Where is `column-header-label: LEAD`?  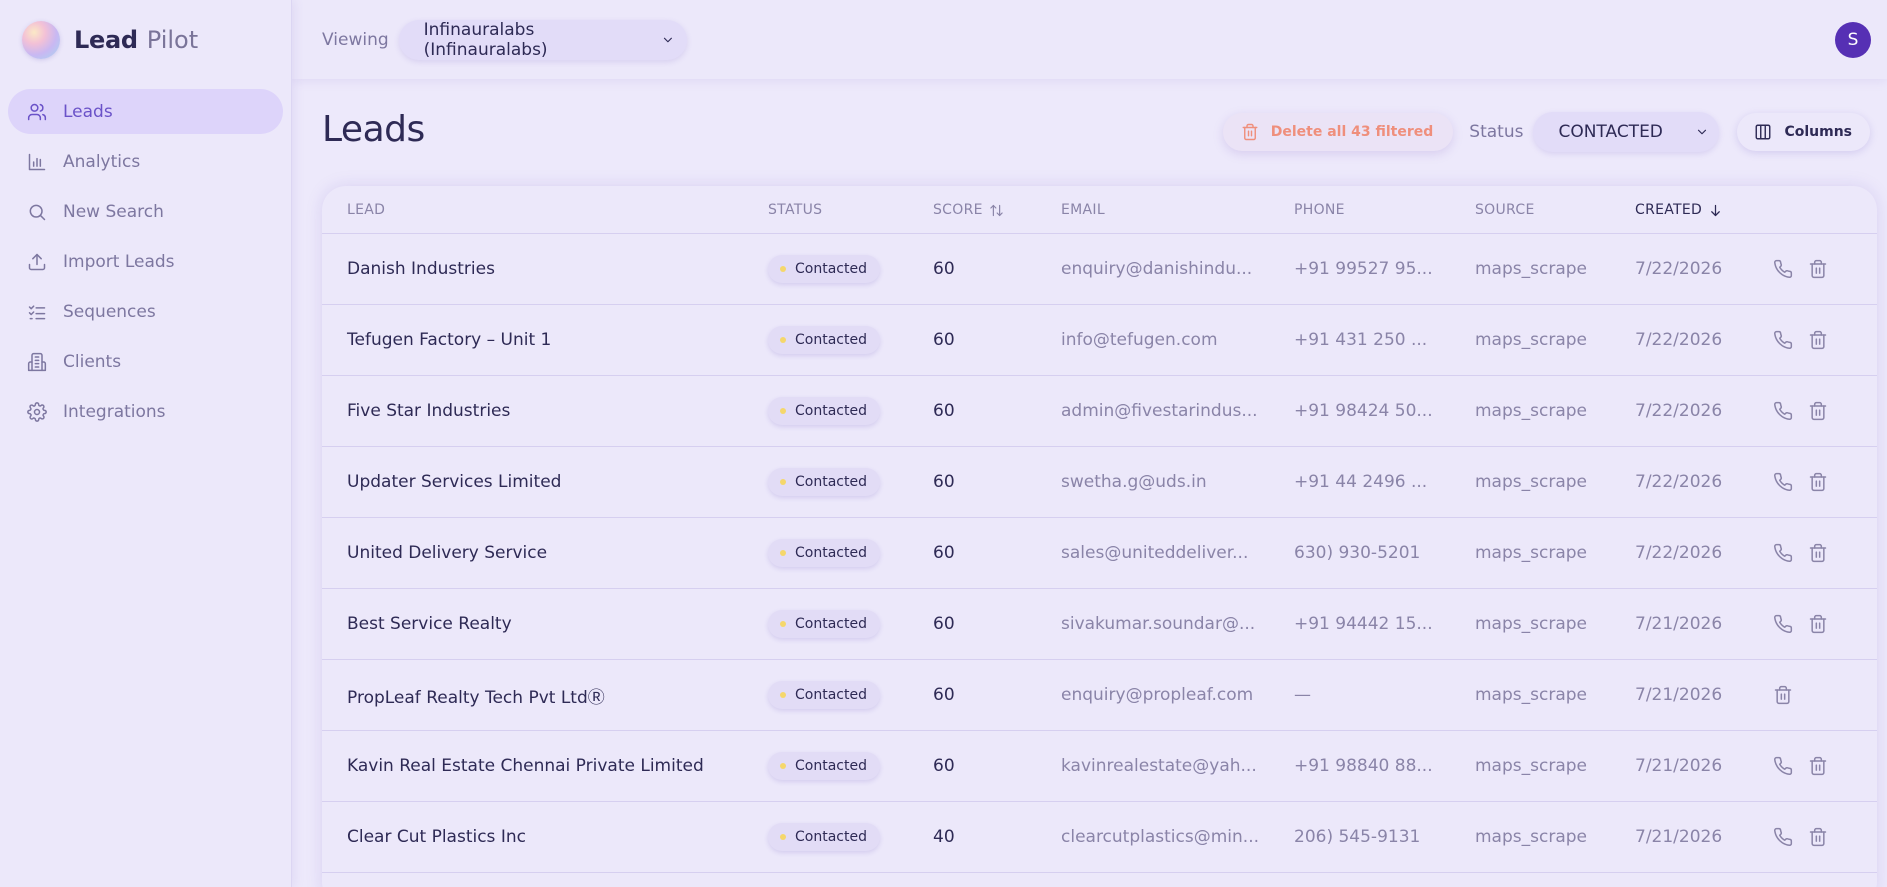
column-header-label: LEAD is located at coordinates (366, 210).